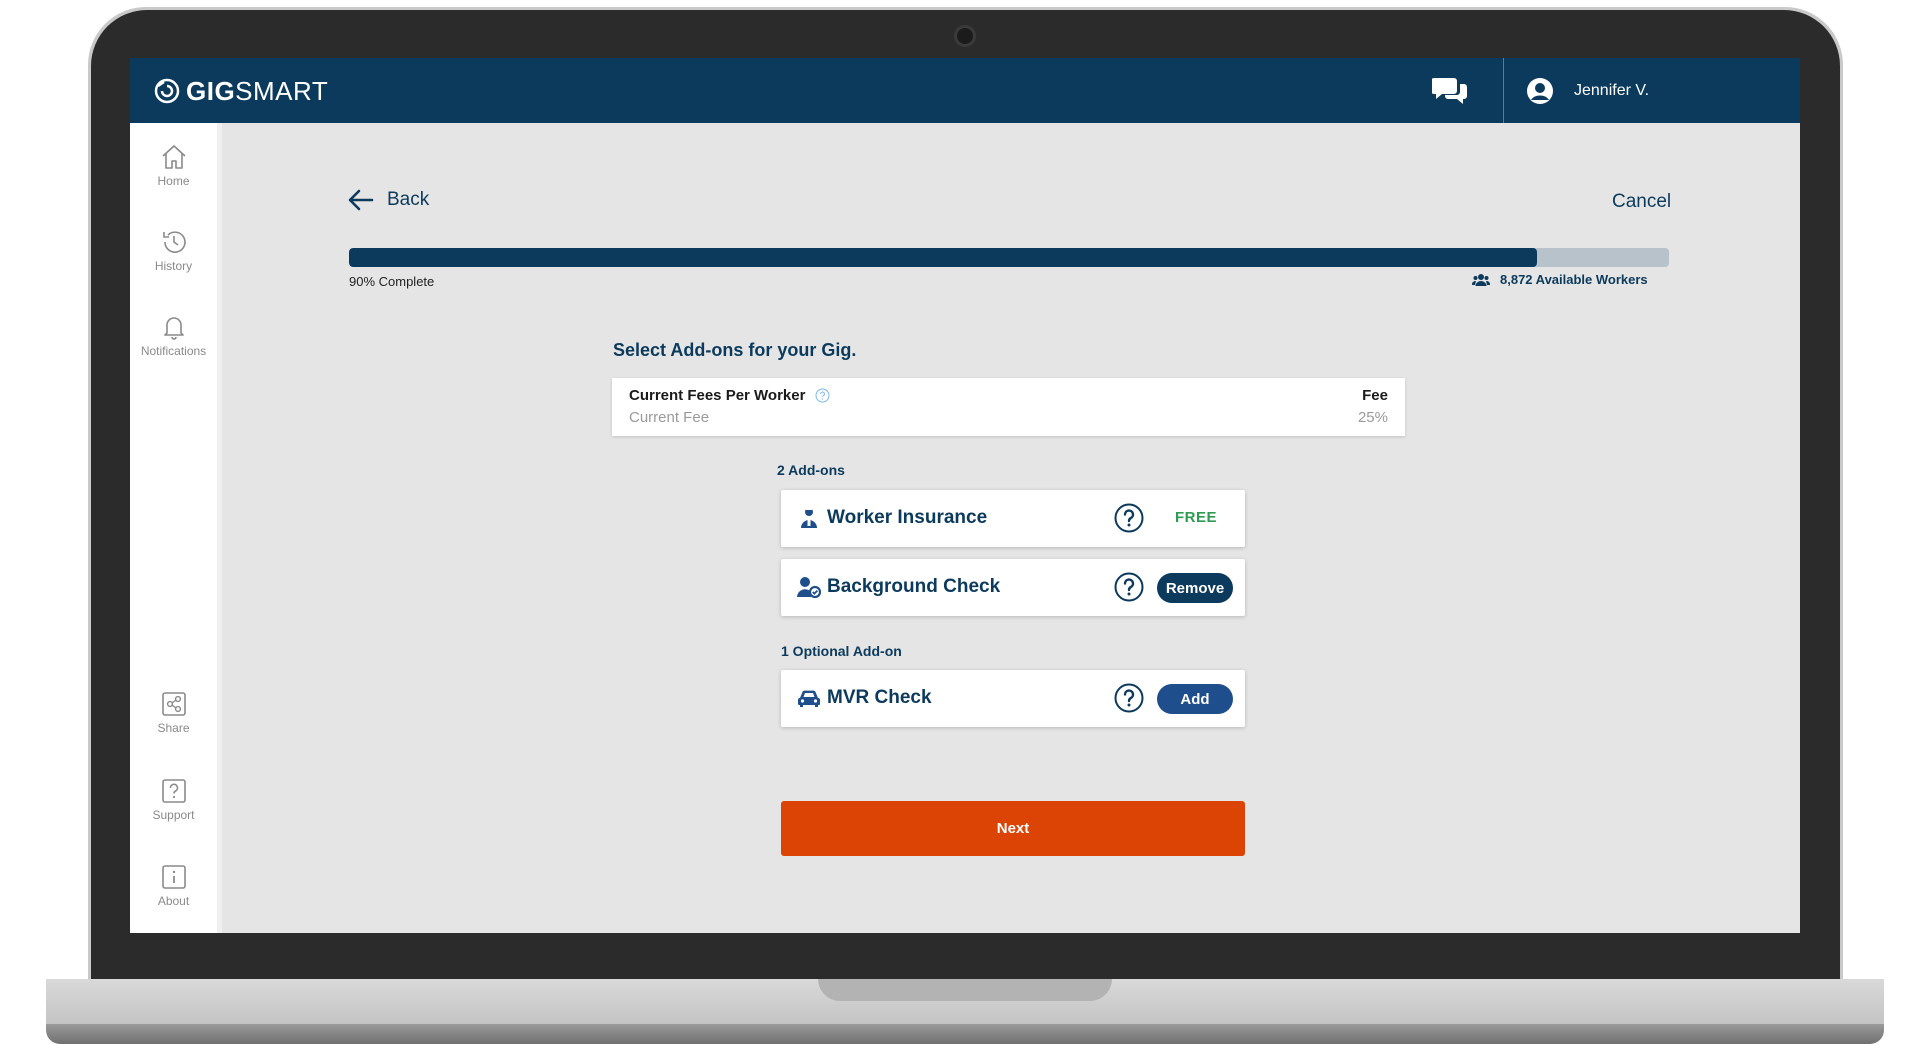  I want to click on sidebar-item-about: About, so click(173, 885).